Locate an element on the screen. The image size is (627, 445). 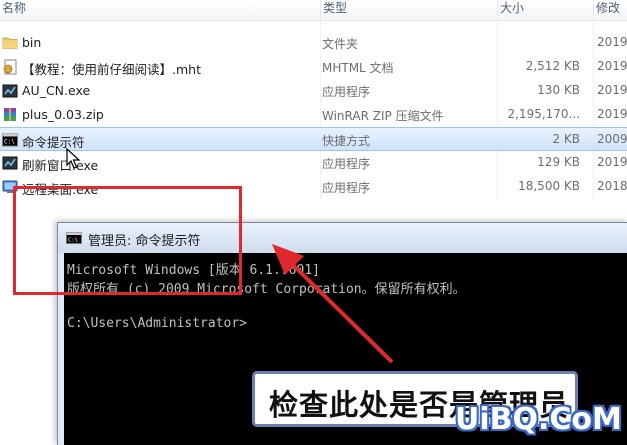
column-header-date: 修改 is located at coordinates (610, 10).